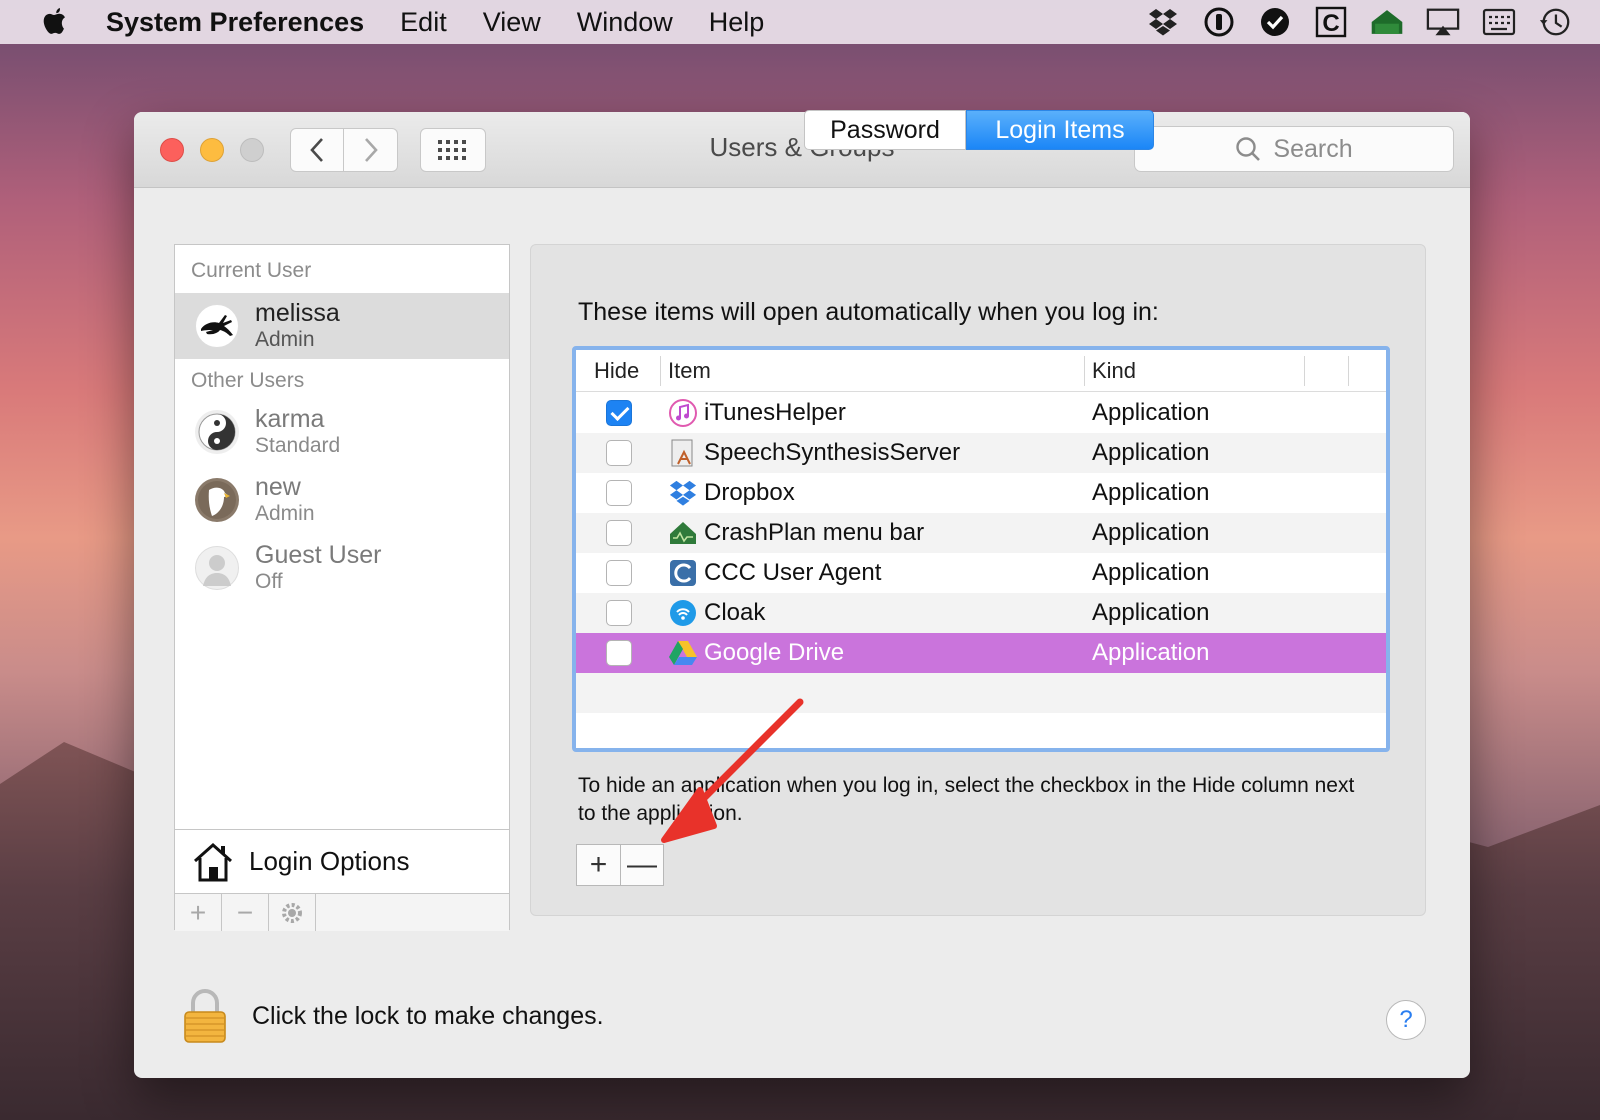 The image size is (1600, 1120). What do you see at coordinates (683, 613) in the screenshot?
I see `cloak-icon` at bounding box center [683, 613].